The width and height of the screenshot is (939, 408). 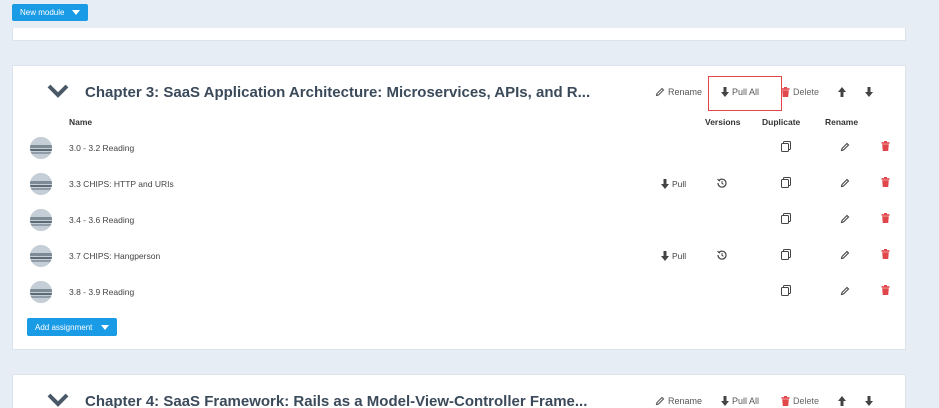 What do you see at coordinates (842, 122) in the screenshot?
I see `column-header-rename: Rename` at bounding box center [842, 122].